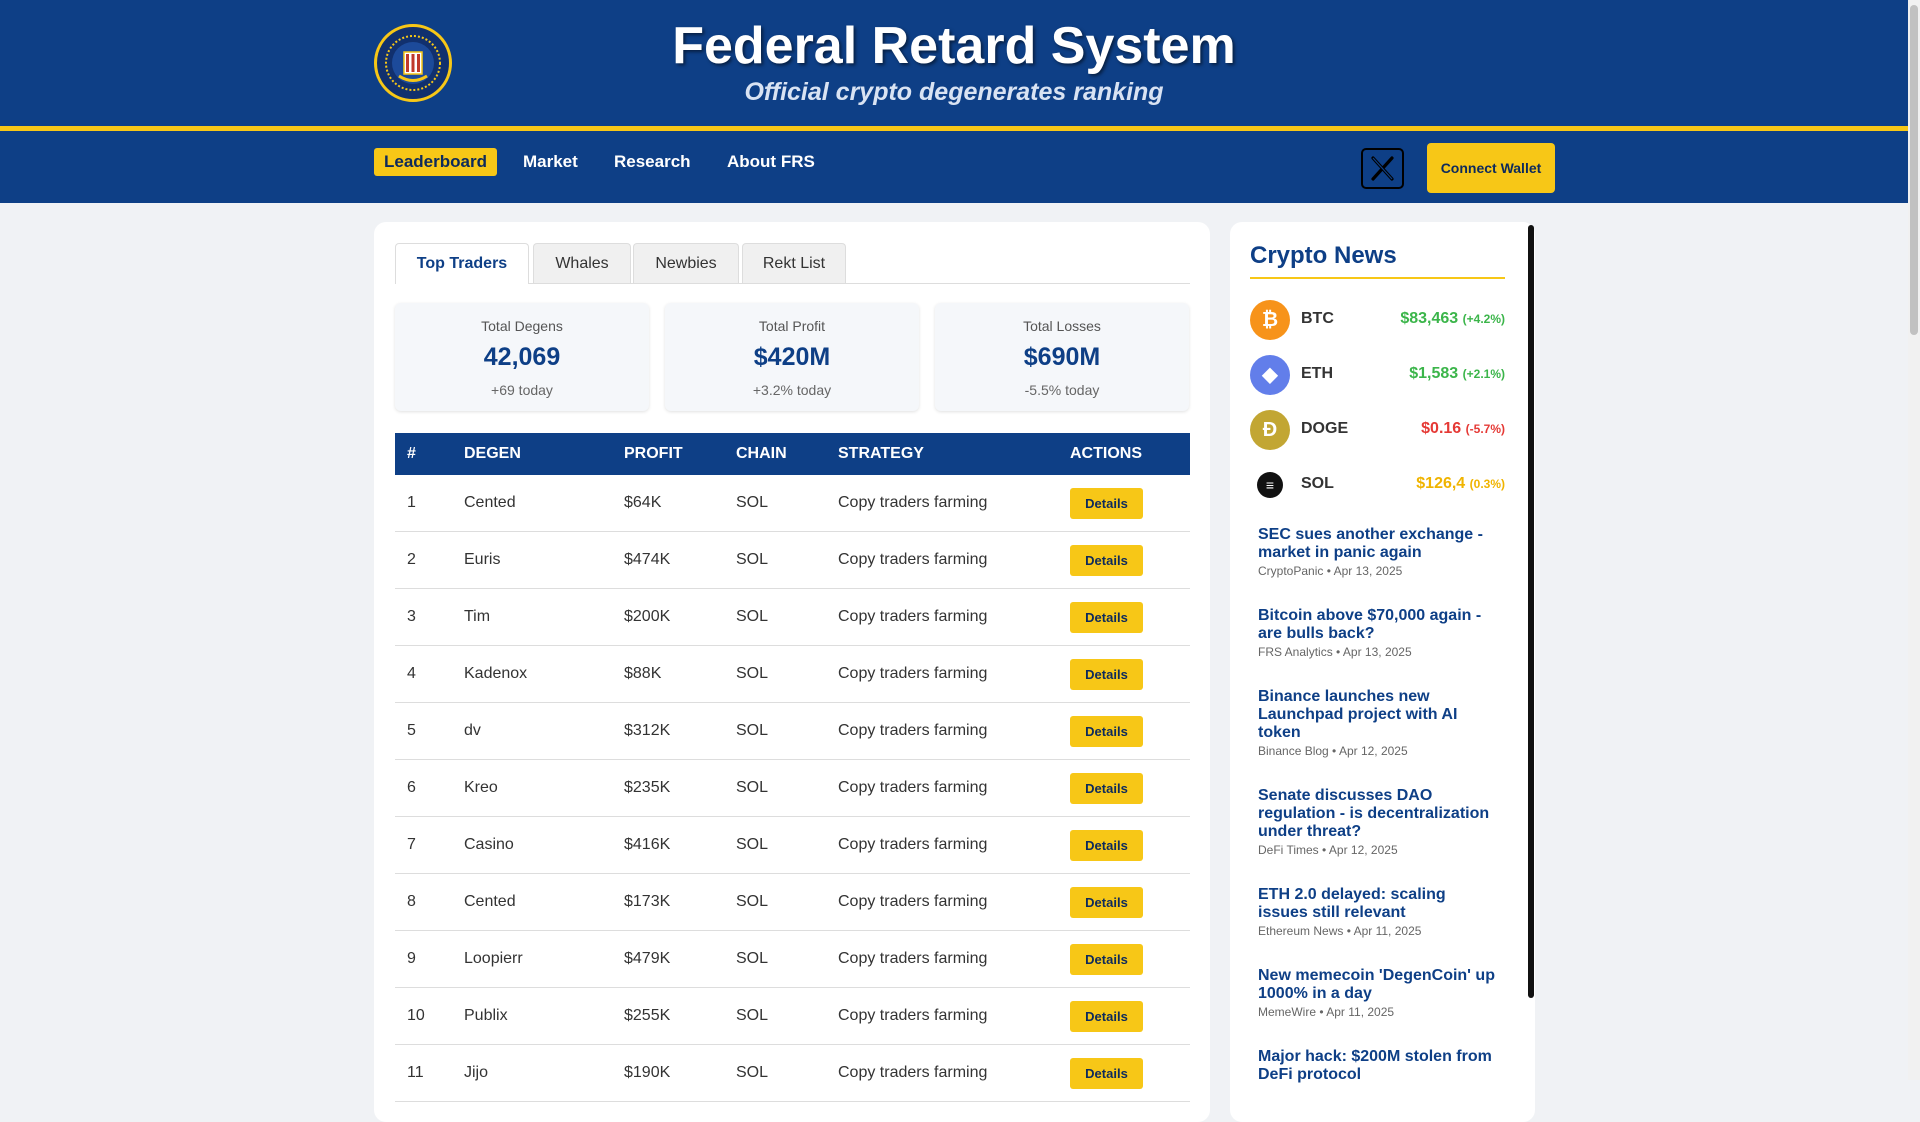  What do you see at coordinates (1106, 453) in the screenshot?
I see `column-header-actions: ACTIONS` at bounding box center [1106, 453].